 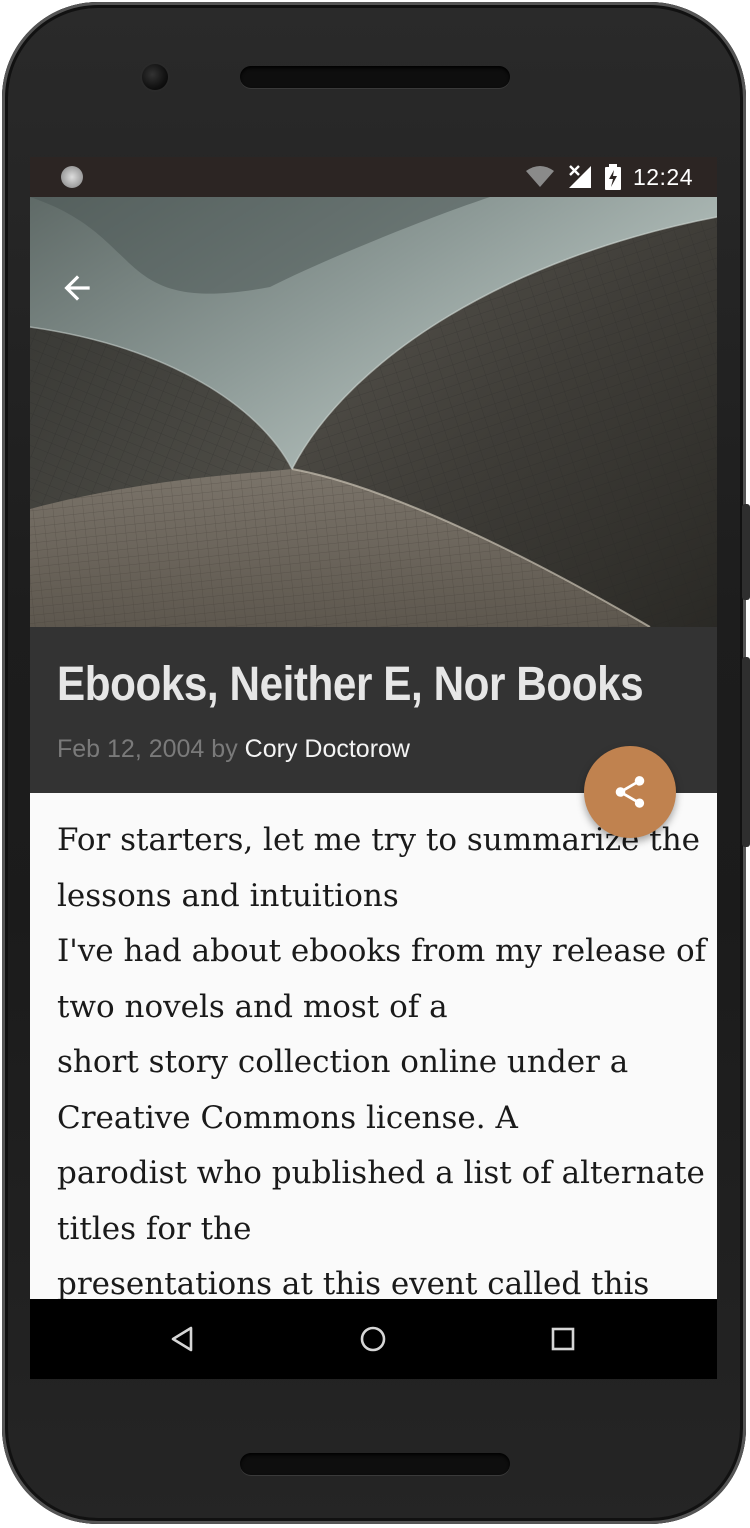 What do you see at coordinates (579, 176) in the screenshot?
I see `cellular-no-signal-icon` at bounding box center [579, 176].